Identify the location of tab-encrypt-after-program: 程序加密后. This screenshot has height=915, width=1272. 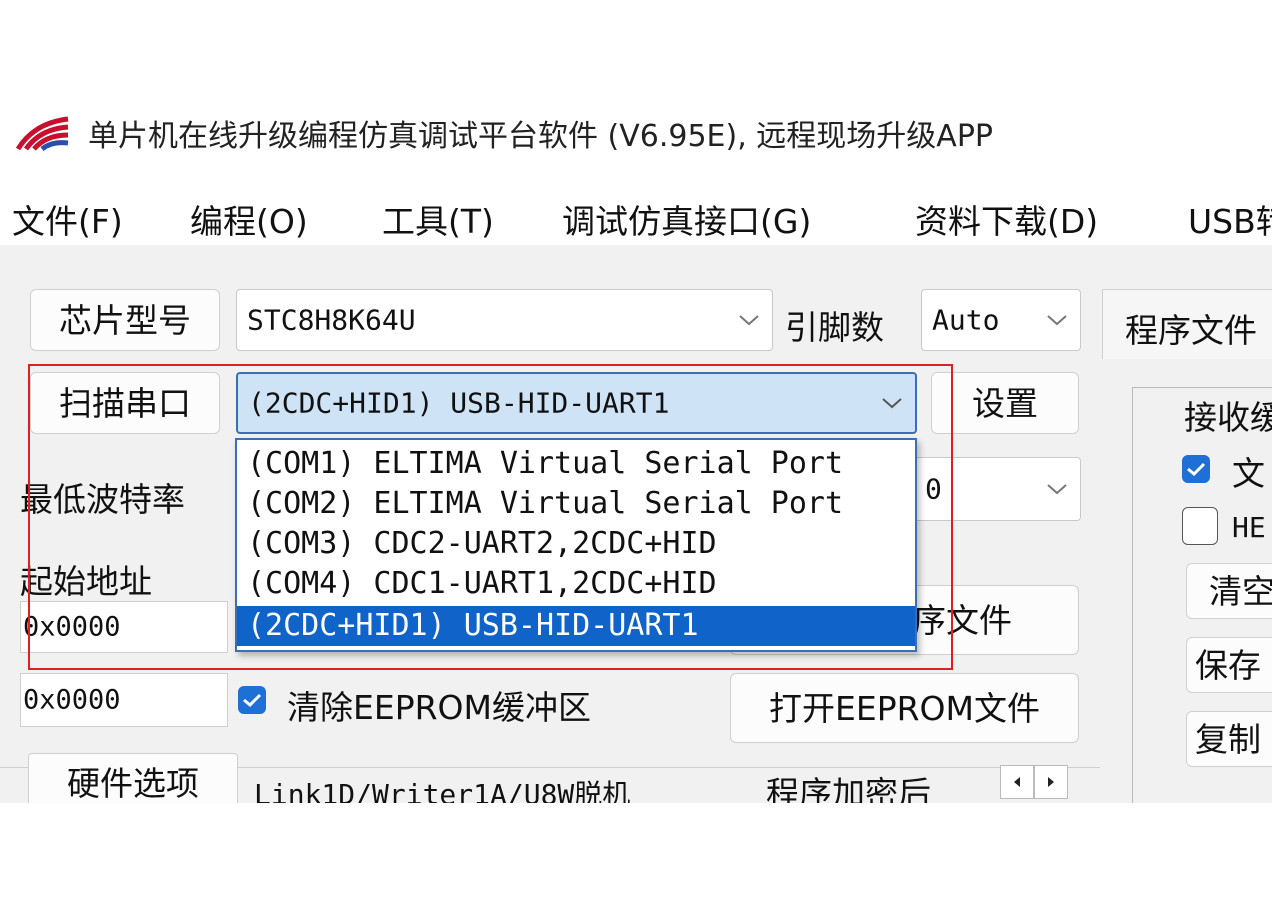
(876, 785).